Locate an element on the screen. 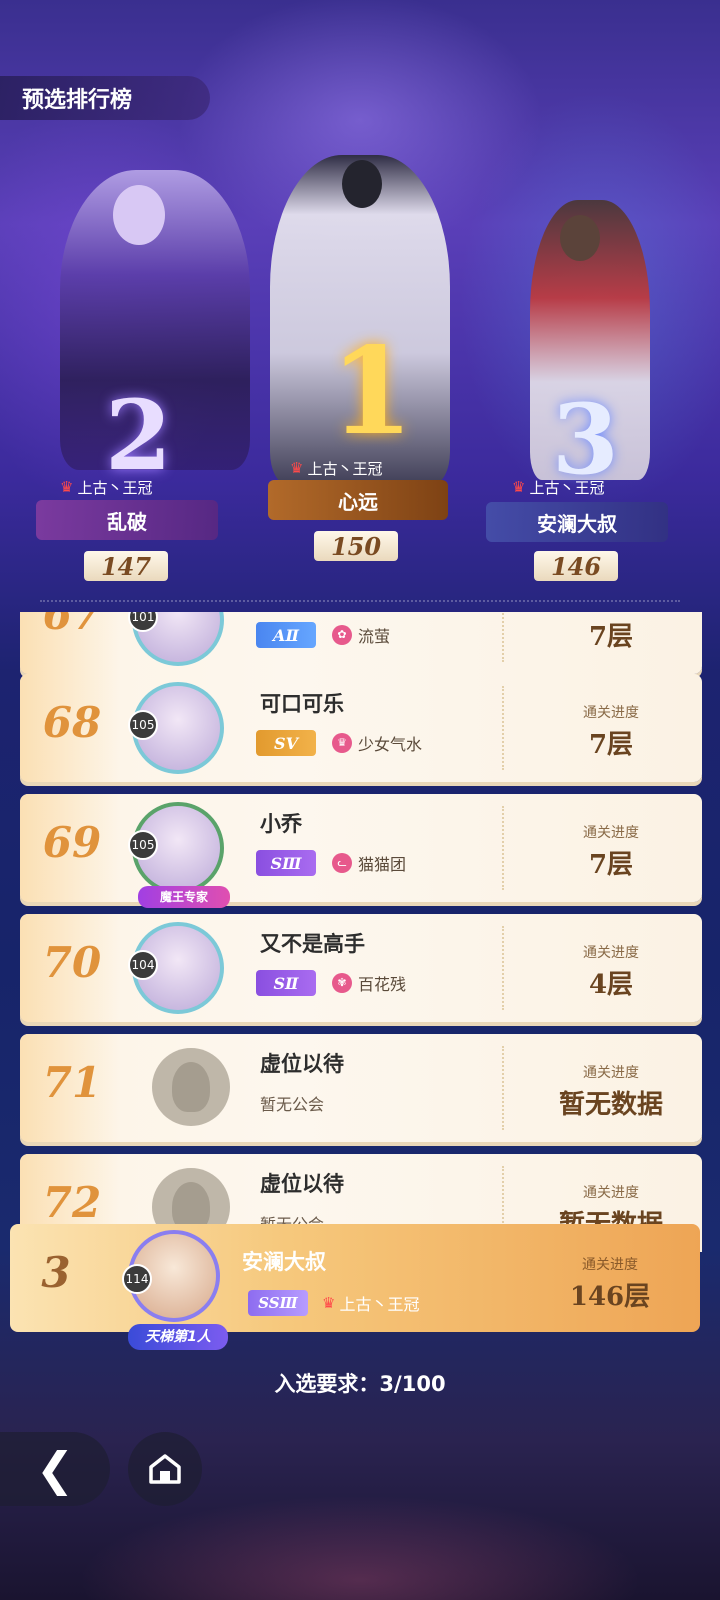 The height and width of the screenshot is (1600, 720). podium-guild-2: ♛ 上古丶王冠 is located at coordinates (106, 487).